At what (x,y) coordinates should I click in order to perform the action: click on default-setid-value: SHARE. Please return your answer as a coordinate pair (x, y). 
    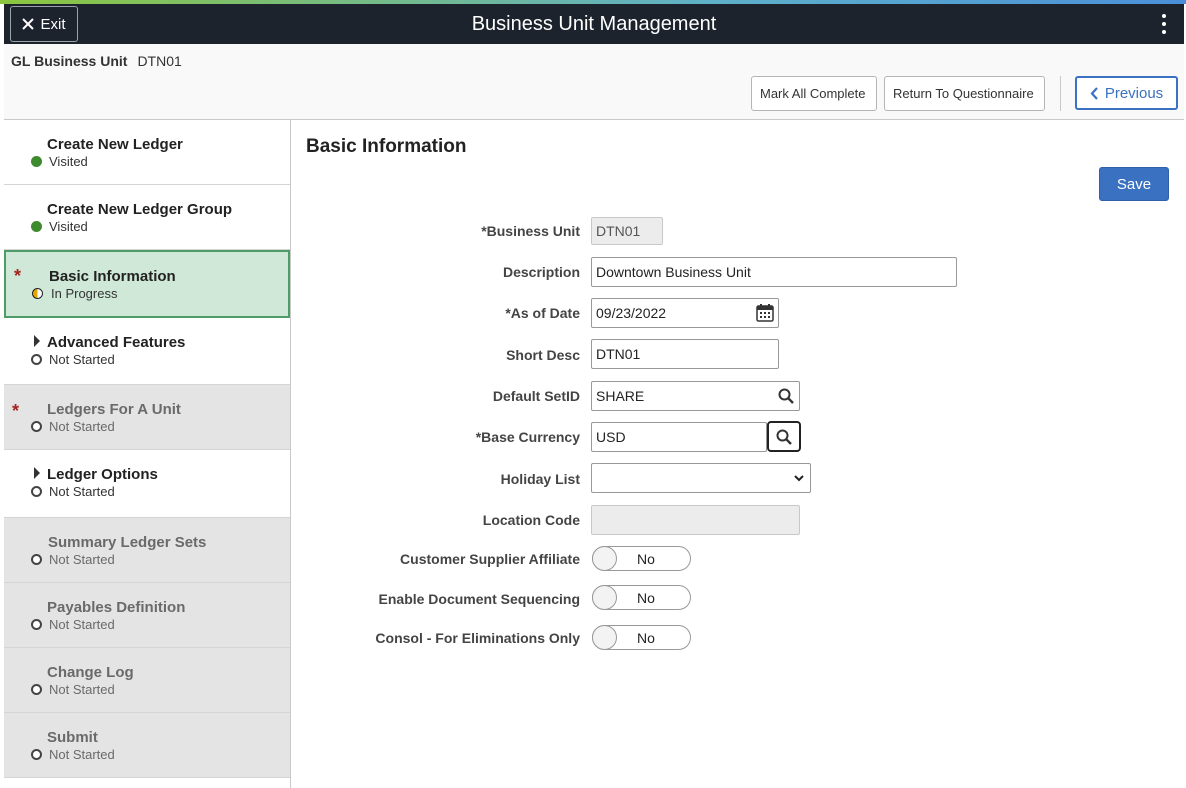
    Looking at the image, I should click on (620, 396).